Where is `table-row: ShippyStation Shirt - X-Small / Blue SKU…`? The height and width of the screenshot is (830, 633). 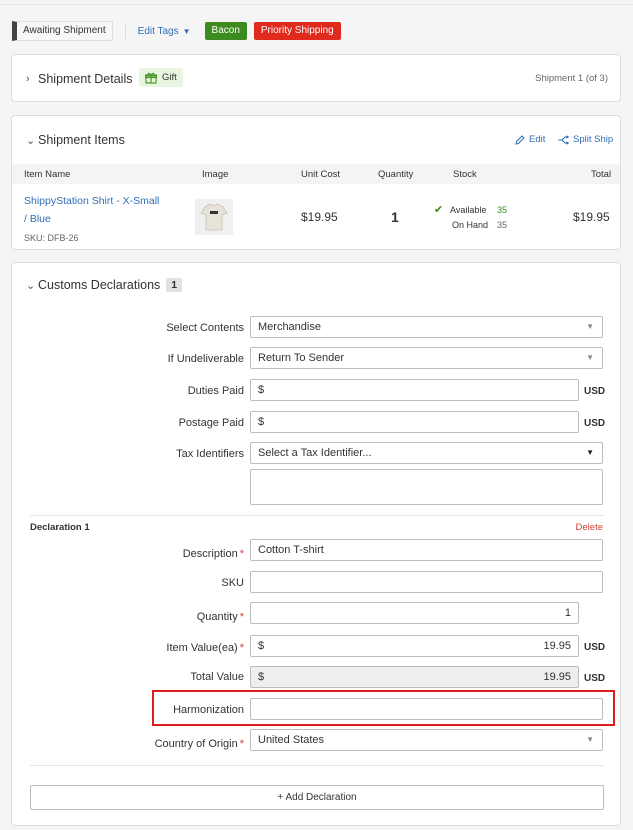 table-row: ShippyStation Shirt - X-Small / Blue SKU… is located at coordinates (316, 216).